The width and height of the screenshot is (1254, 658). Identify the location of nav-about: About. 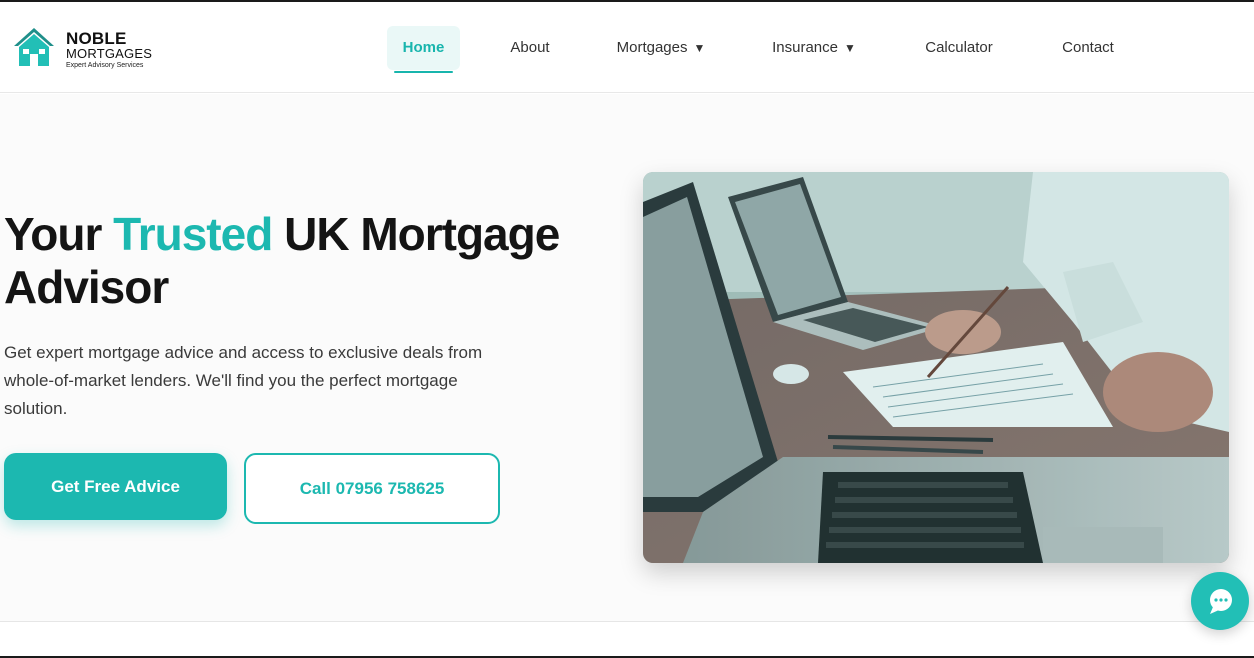
(530, 48).